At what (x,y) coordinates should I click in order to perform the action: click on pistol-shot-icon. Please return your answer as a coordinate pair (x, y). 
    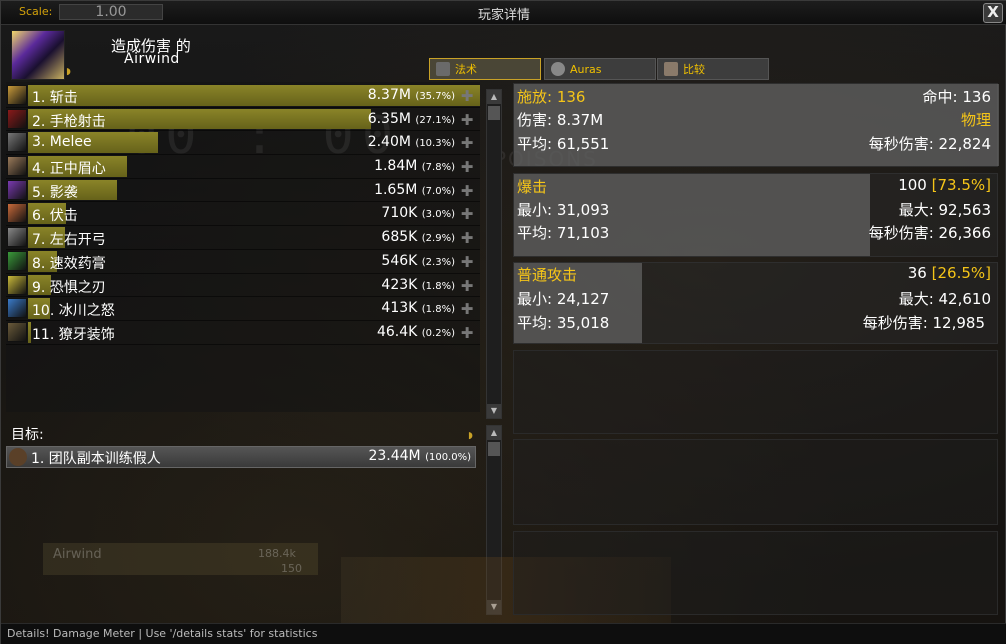
    Looking at the image, I should click on (17, 118).